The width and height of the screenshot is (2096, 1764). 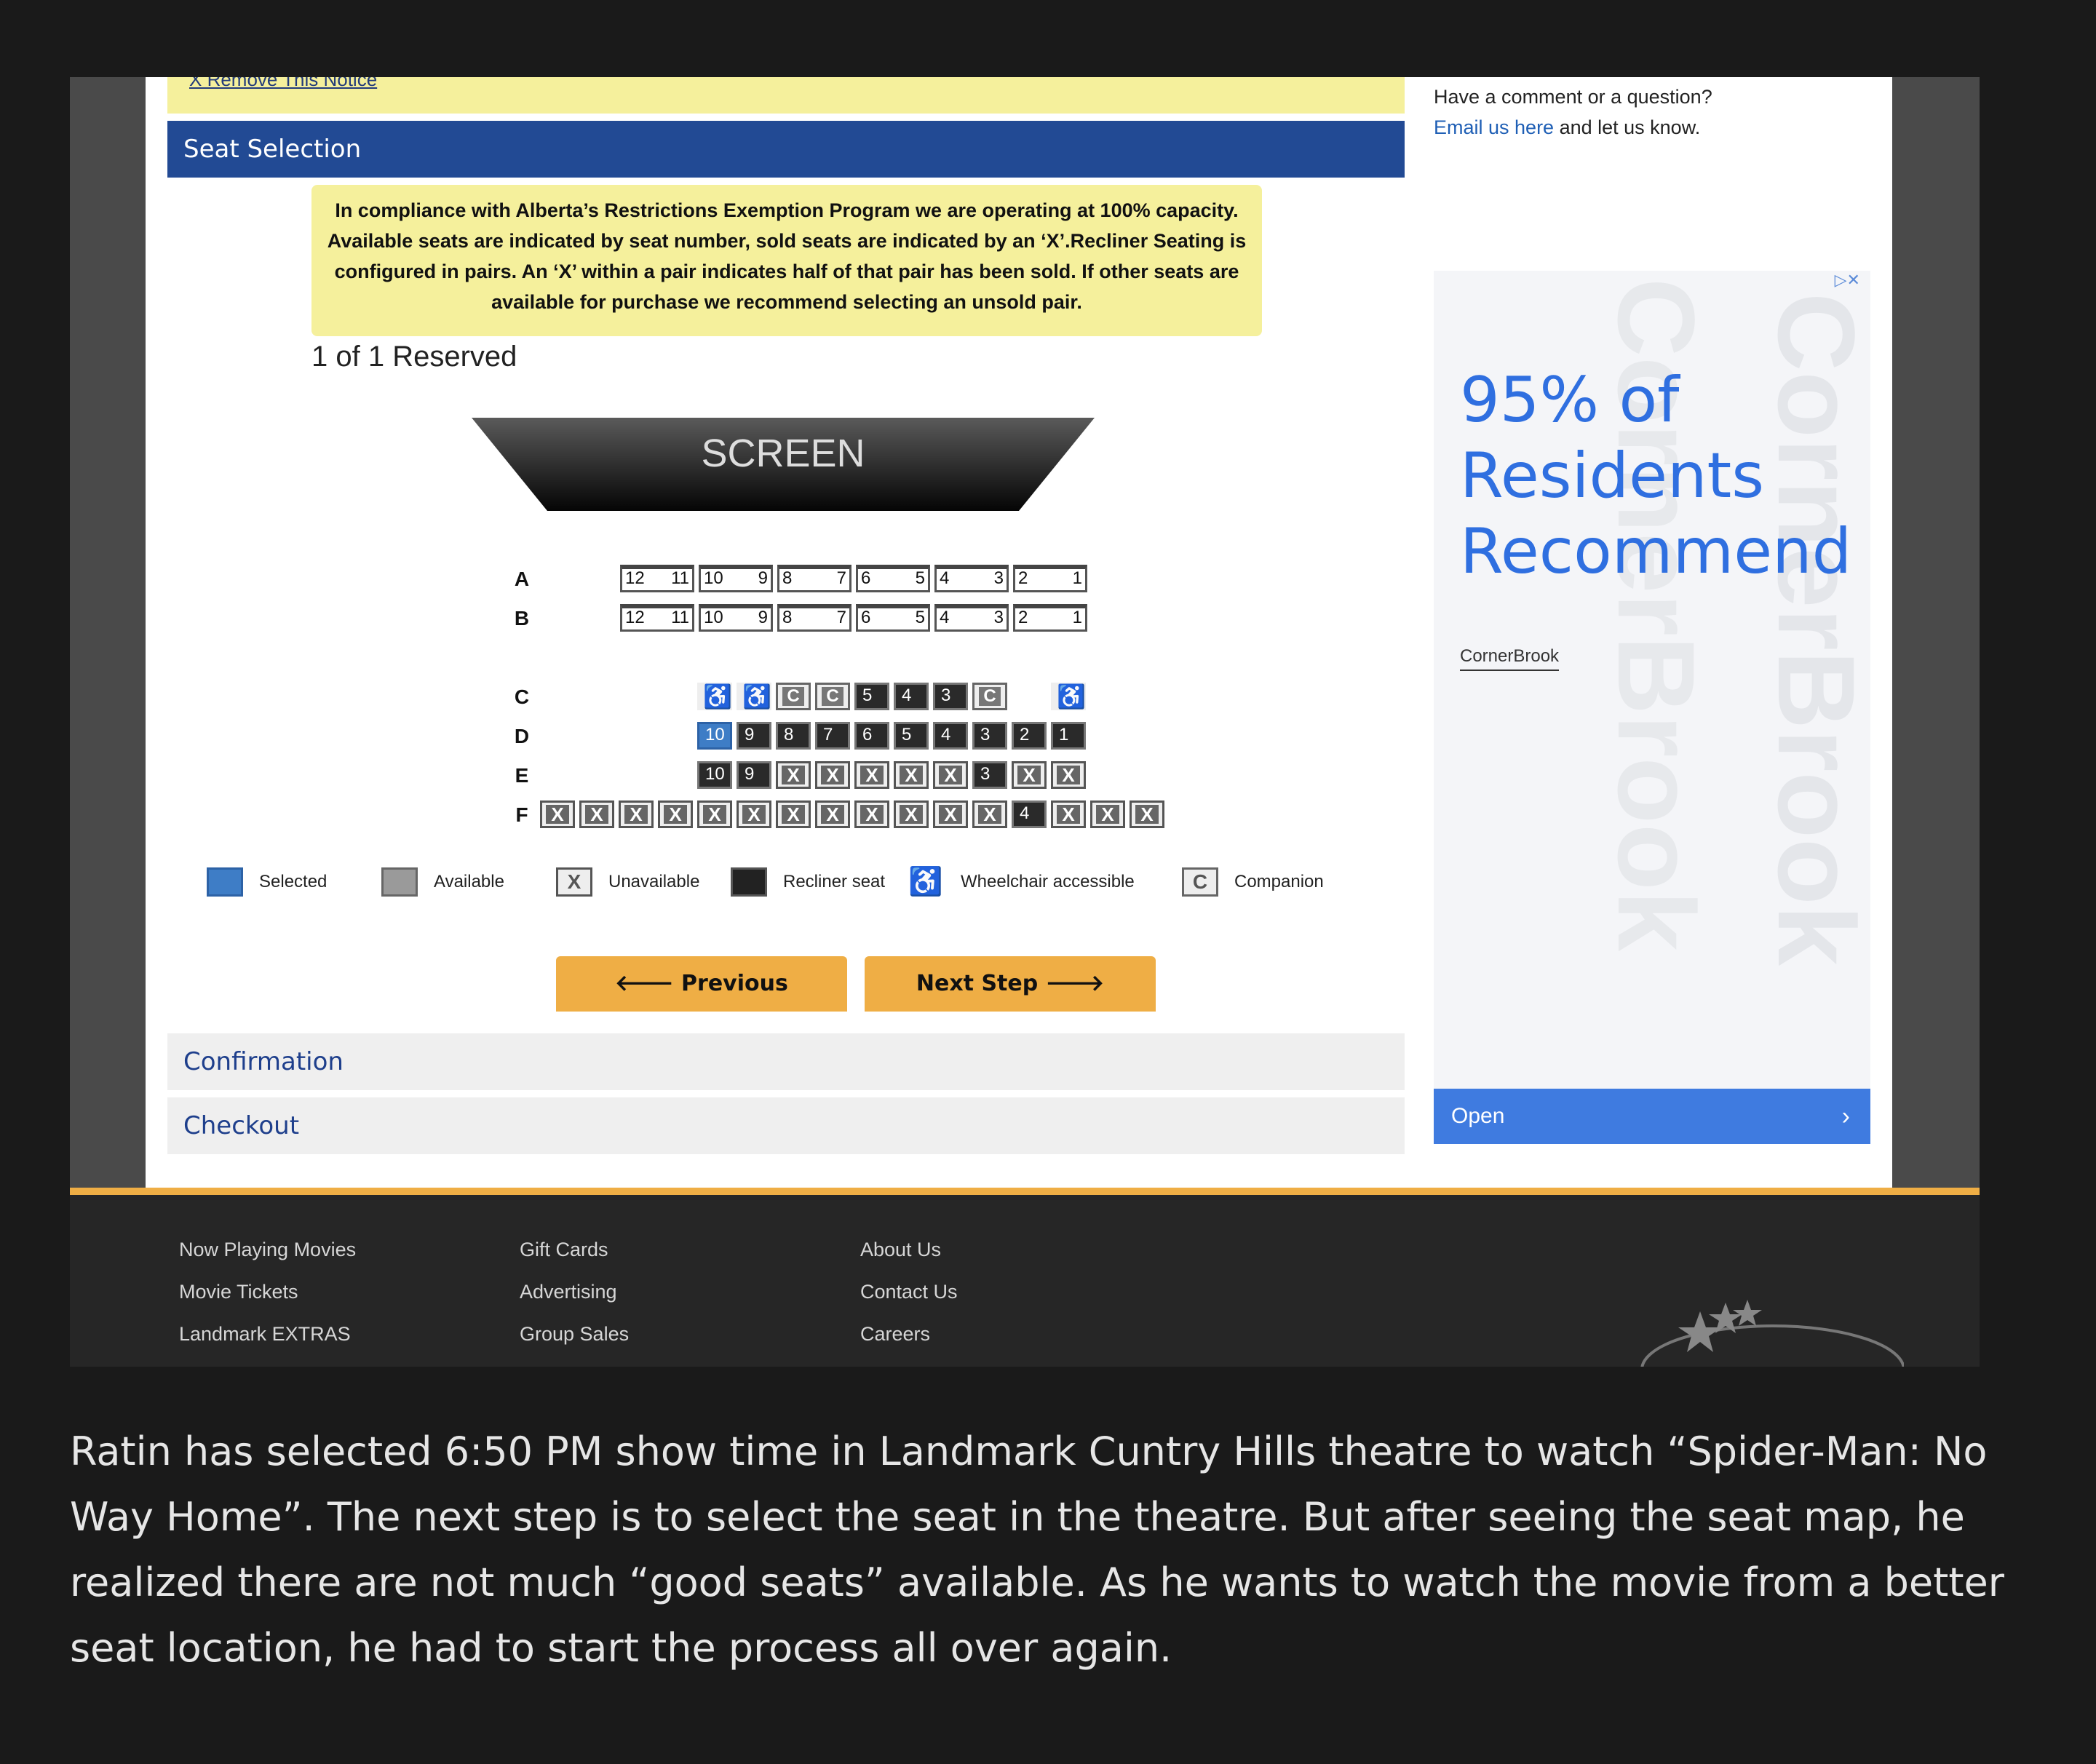 I want to click on adchoices-icon: ▷✕, so click(x=1839, y=281).